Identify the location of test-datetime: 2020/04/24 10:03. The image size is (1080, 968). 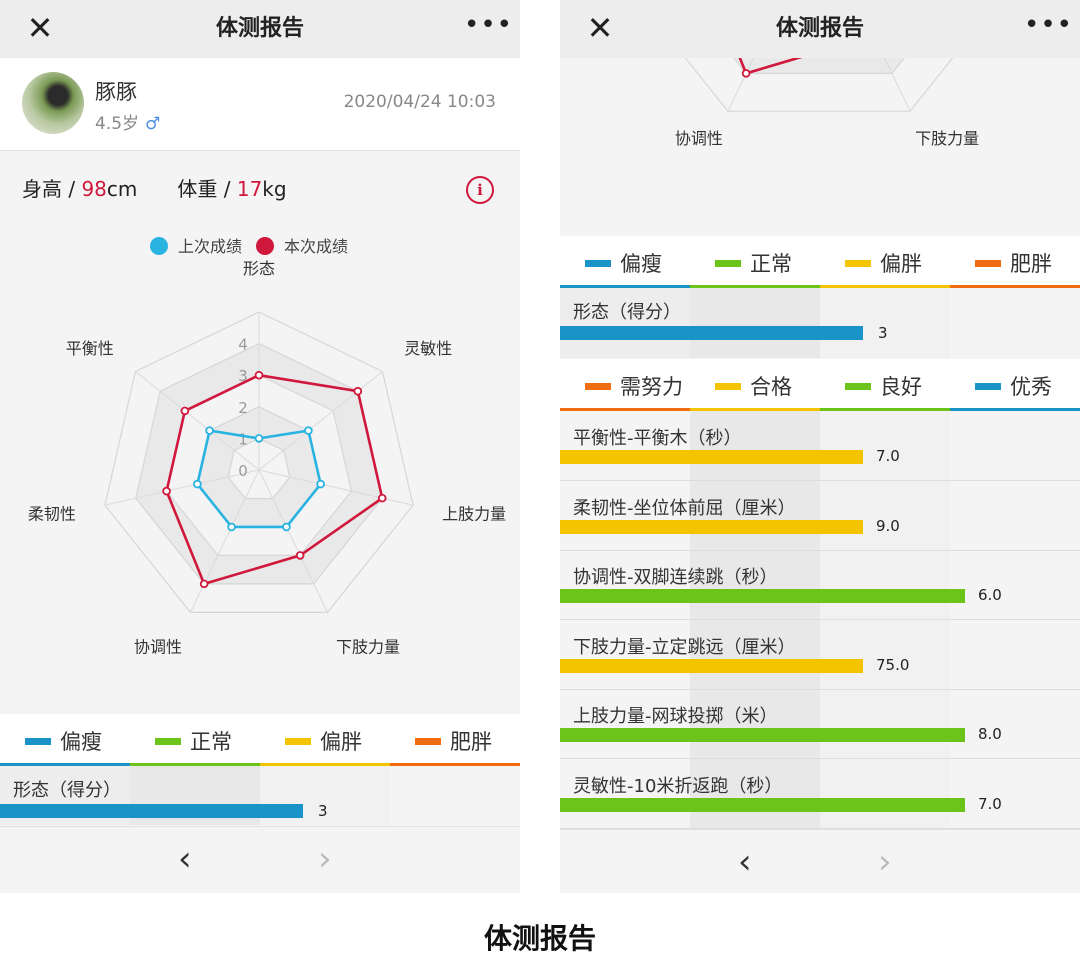
(419, 102).